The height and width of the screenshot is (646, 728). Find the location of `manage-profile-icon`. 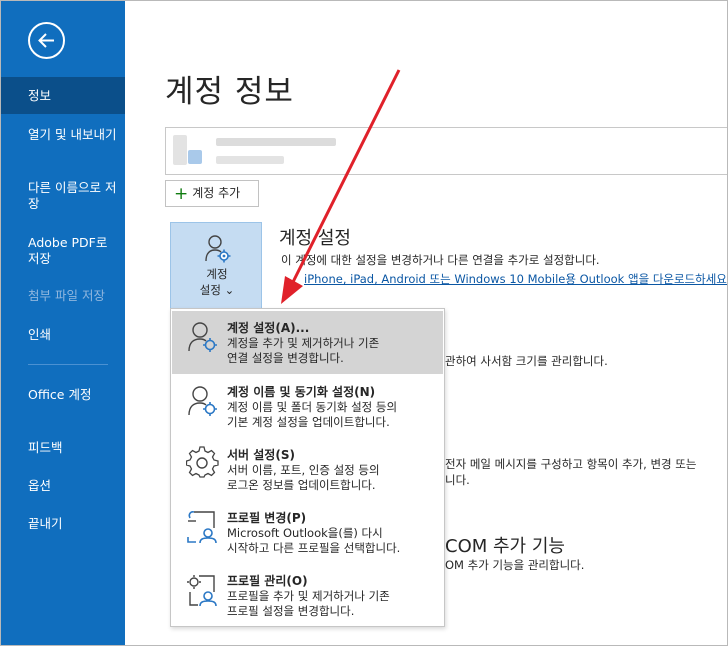

manage-profile-icon is located at coordinates (202, 590).